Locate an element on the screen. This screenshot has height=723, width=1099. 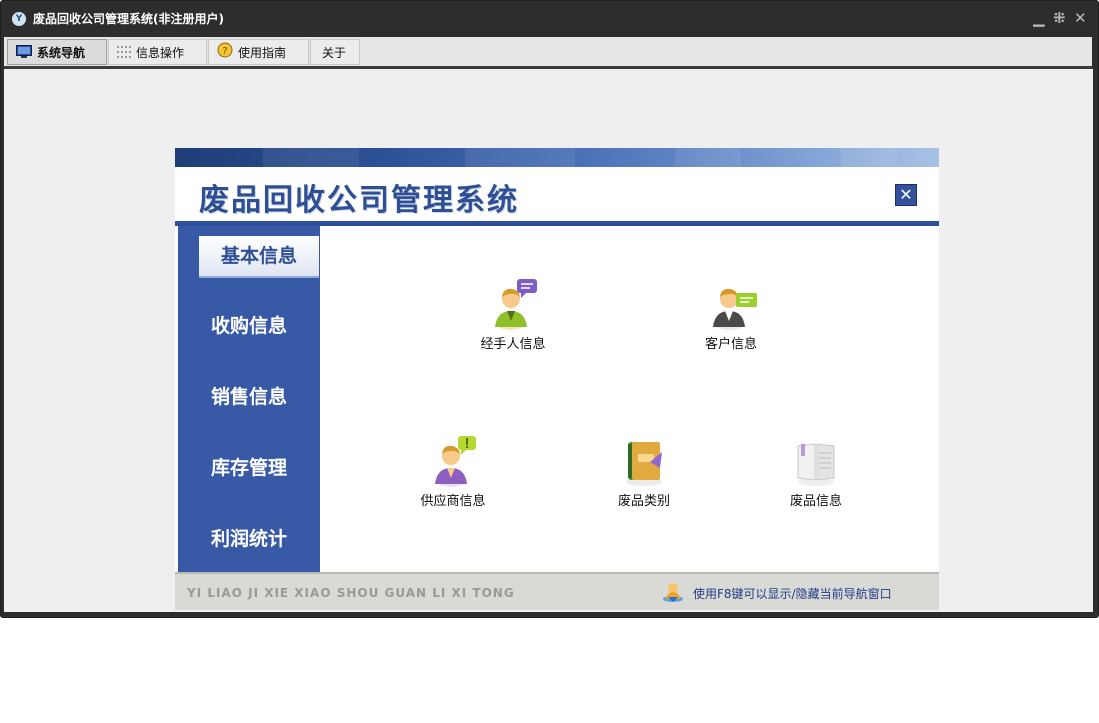
category-sidebar: 基本信息 收购信息 销售信息 库存管理 利润统计 is located at coordinates (249, 399).